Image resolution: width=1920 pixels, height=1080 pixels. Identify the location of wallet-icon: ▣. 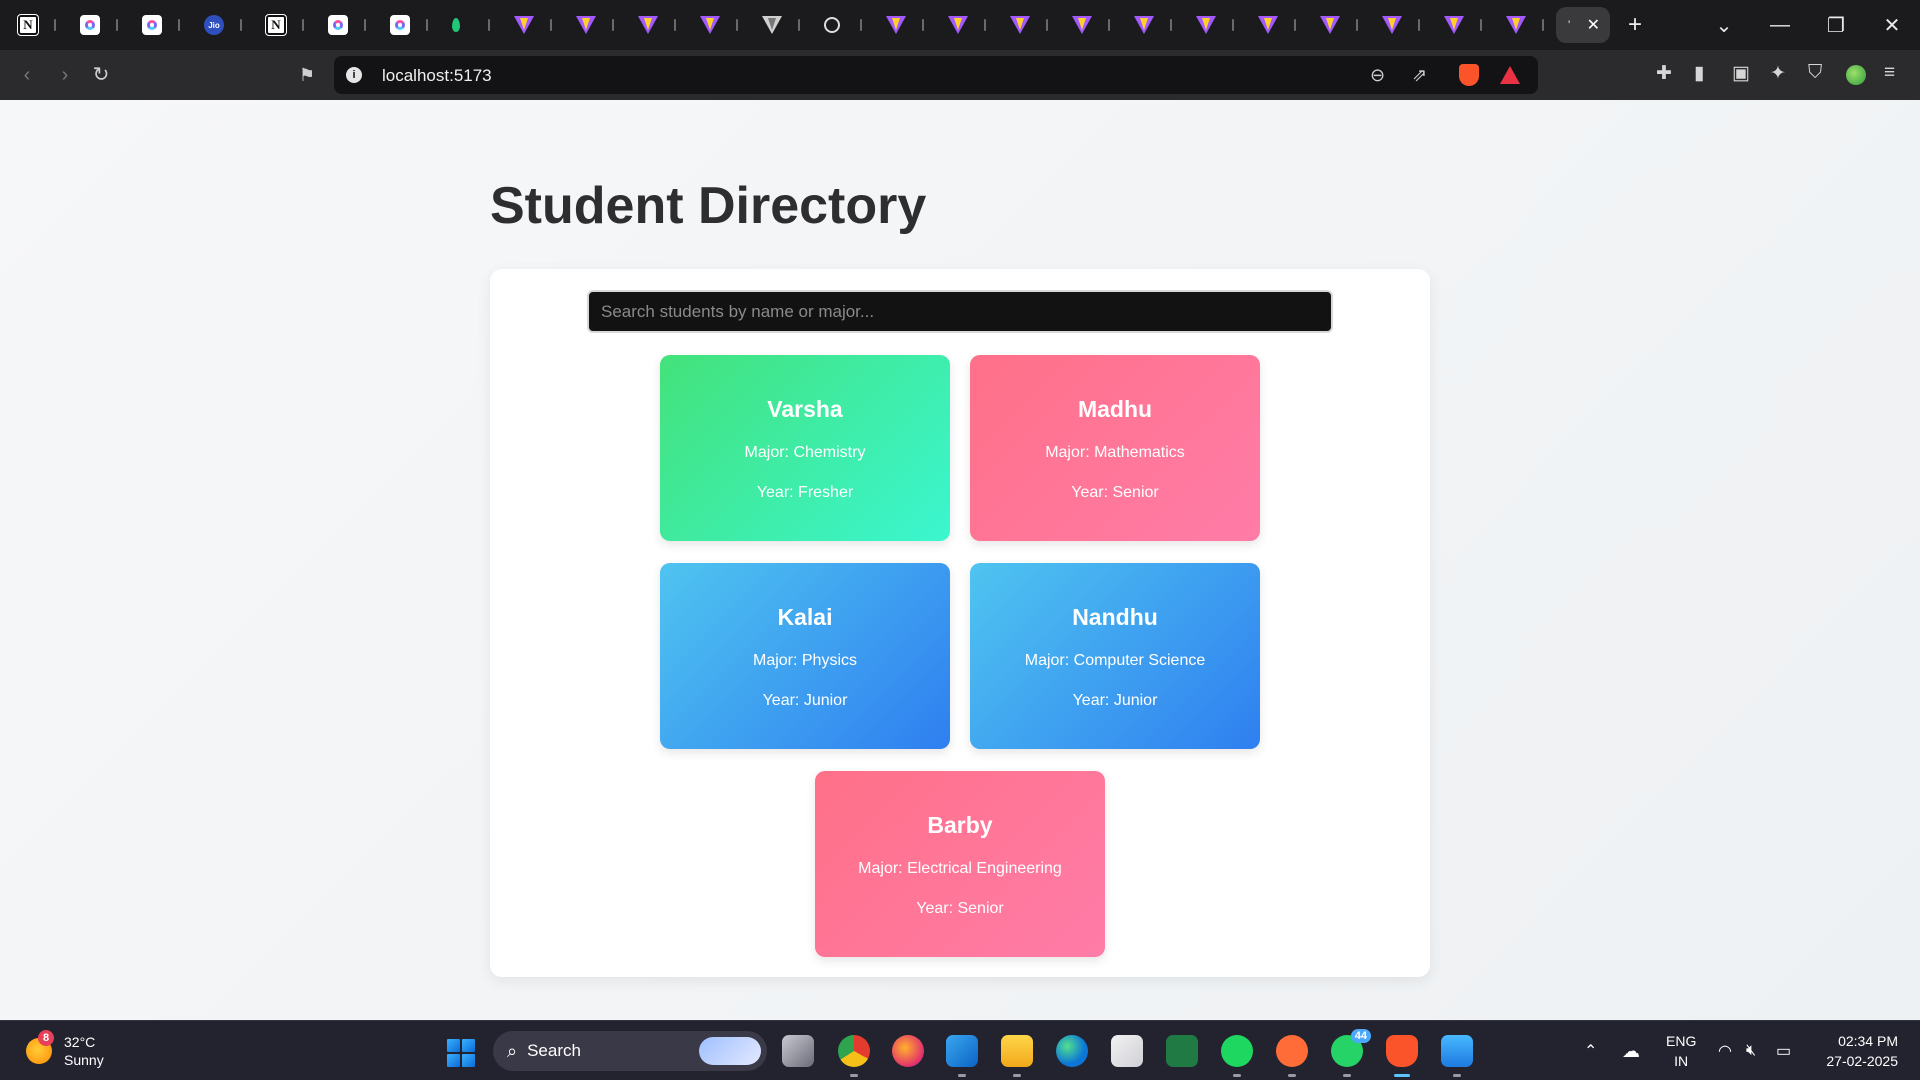
(1741, 73).